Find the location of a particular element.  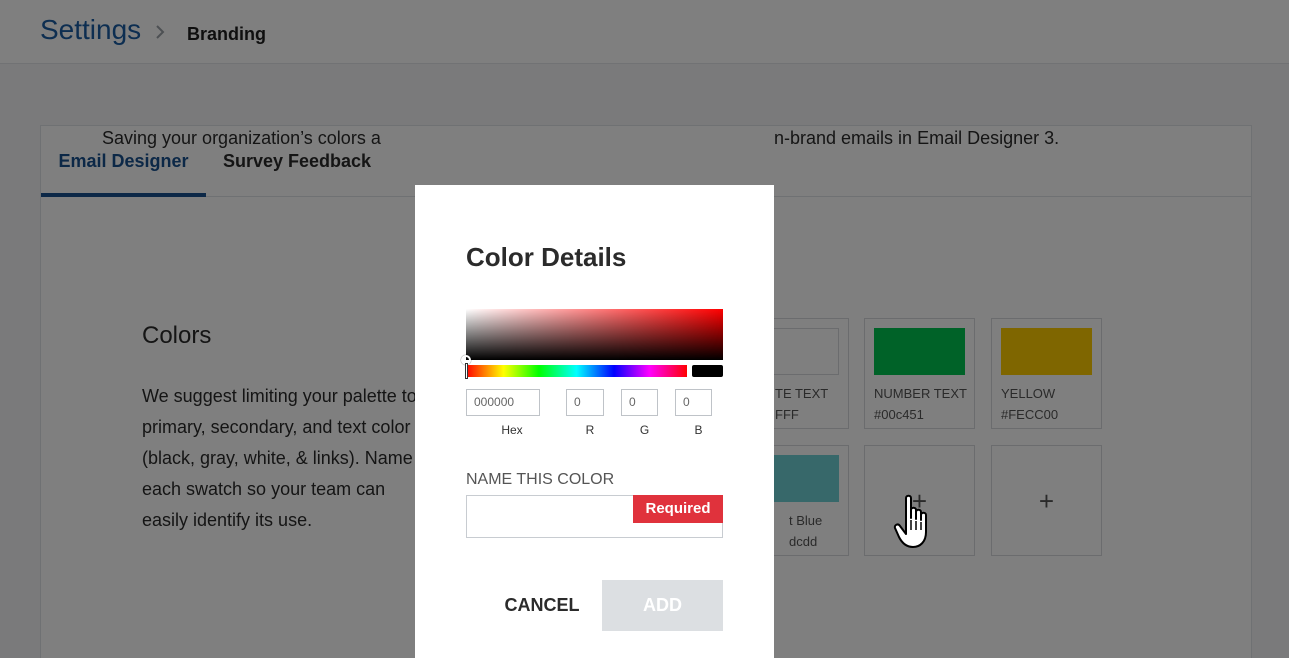

g-input: 0 is located at coordinates (639, 402).